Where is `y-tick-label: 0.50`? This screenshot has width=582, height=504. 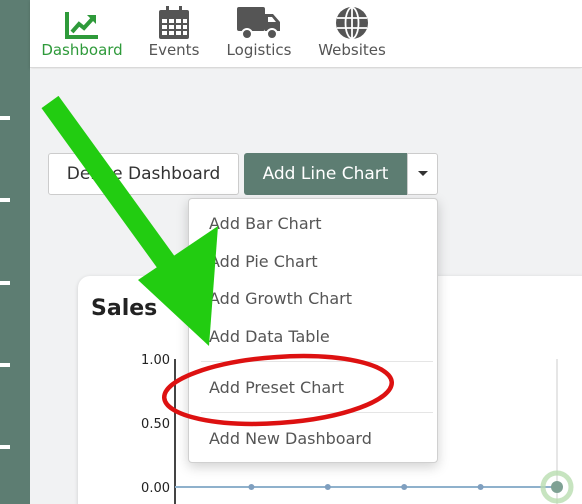 y-tick-label: 0.50 is located at coordinates (155, 424).